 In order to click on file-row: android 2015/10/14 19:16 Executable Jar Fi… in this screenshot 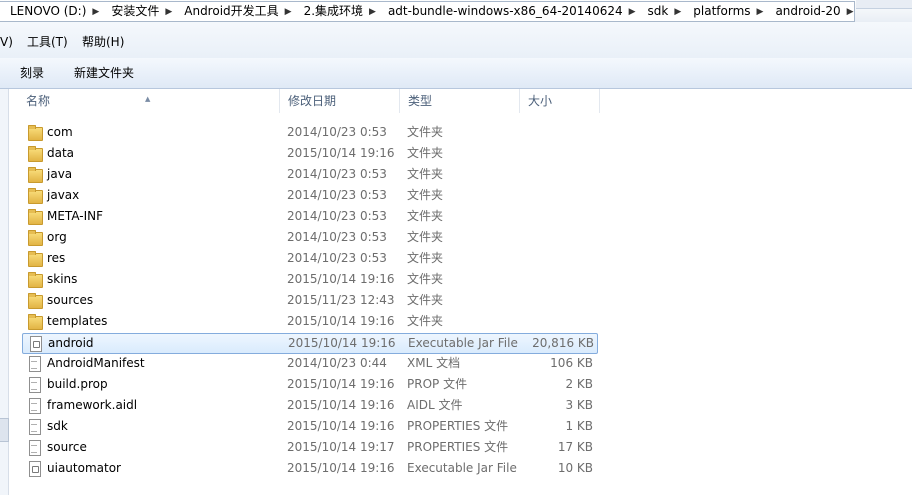, I will do `click(310, 343)`.